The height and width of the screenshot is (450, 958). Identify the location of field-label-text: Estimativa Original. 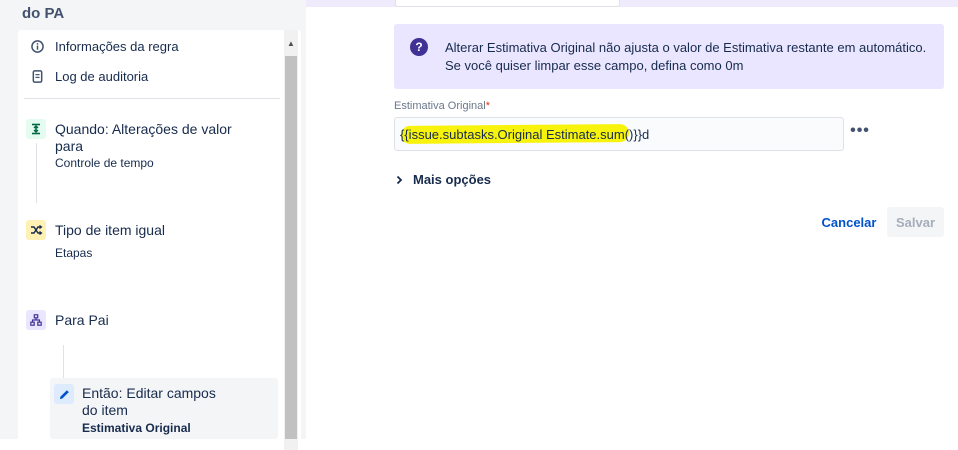
(440, 106).